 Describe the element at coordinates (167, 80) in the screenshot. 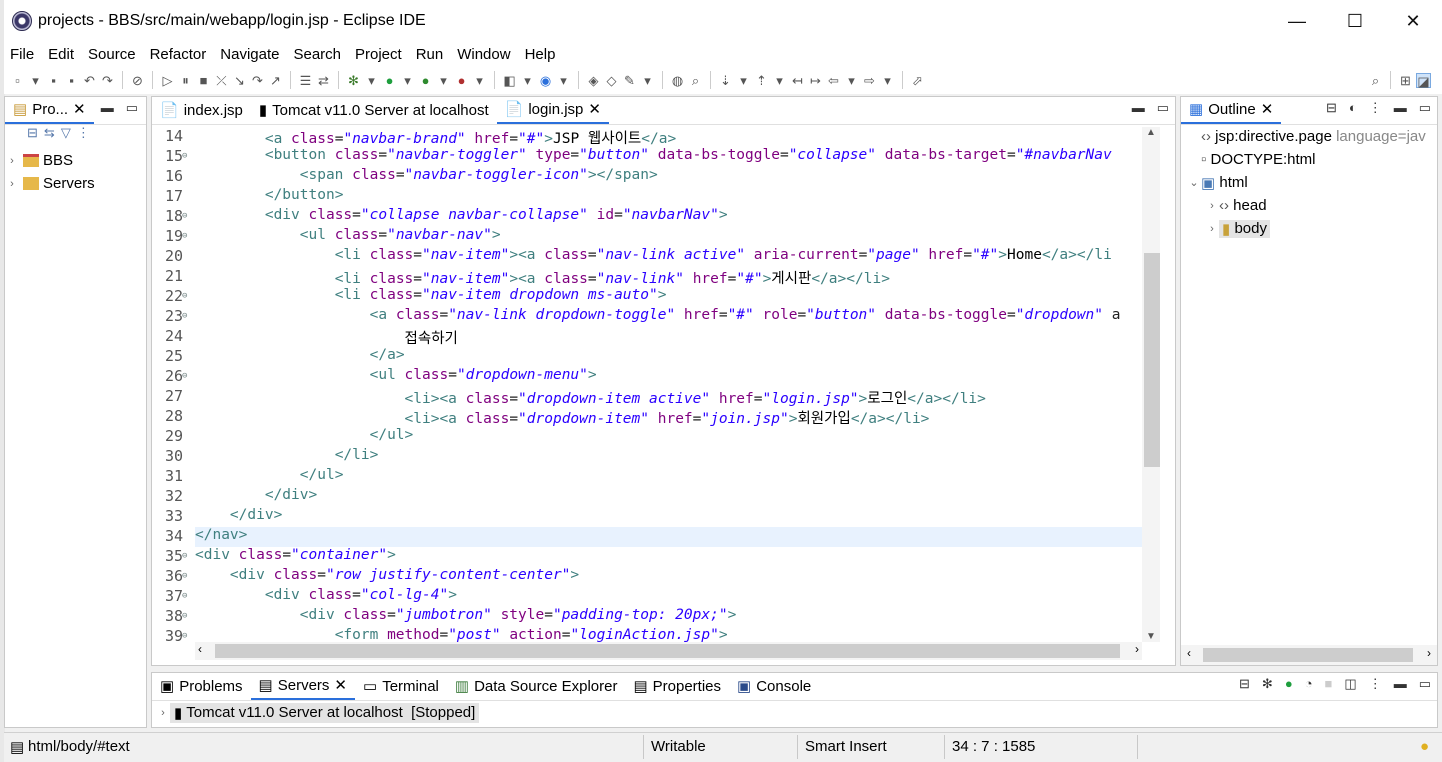

I see `resume-icon: ▷` at that location.